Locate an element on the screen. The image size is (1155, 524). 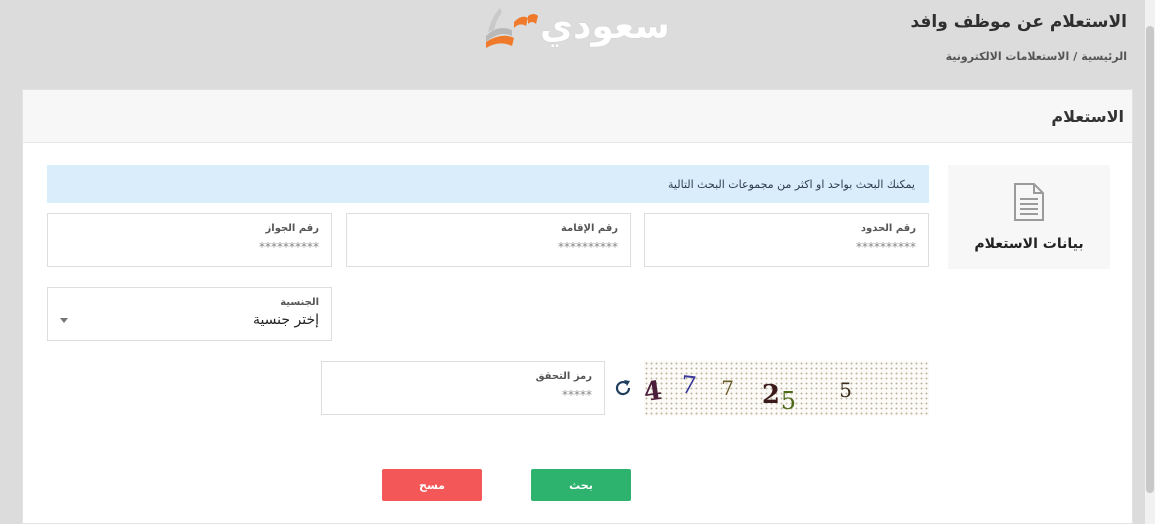
site-logo: سعودي is located at coordinates (574, 27).